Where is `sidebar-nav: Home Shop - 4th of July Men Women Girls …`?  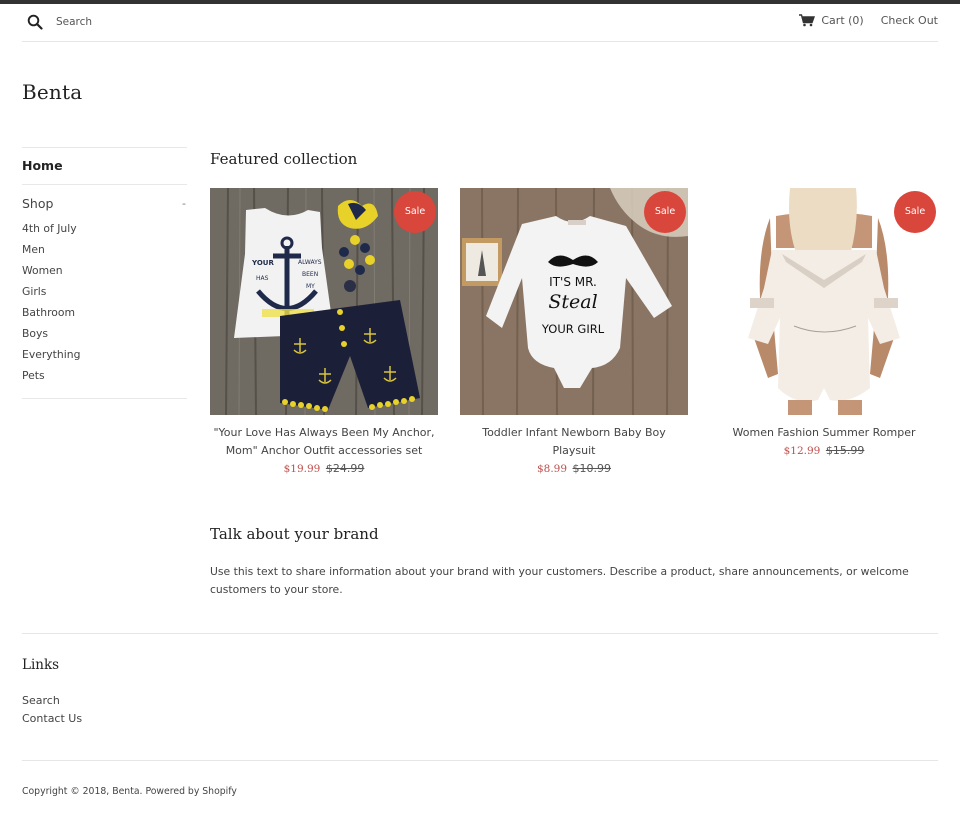 sidebar-nav: Home Shop - 4th of July Men Women Girls … is located at coordinates (104, 273).